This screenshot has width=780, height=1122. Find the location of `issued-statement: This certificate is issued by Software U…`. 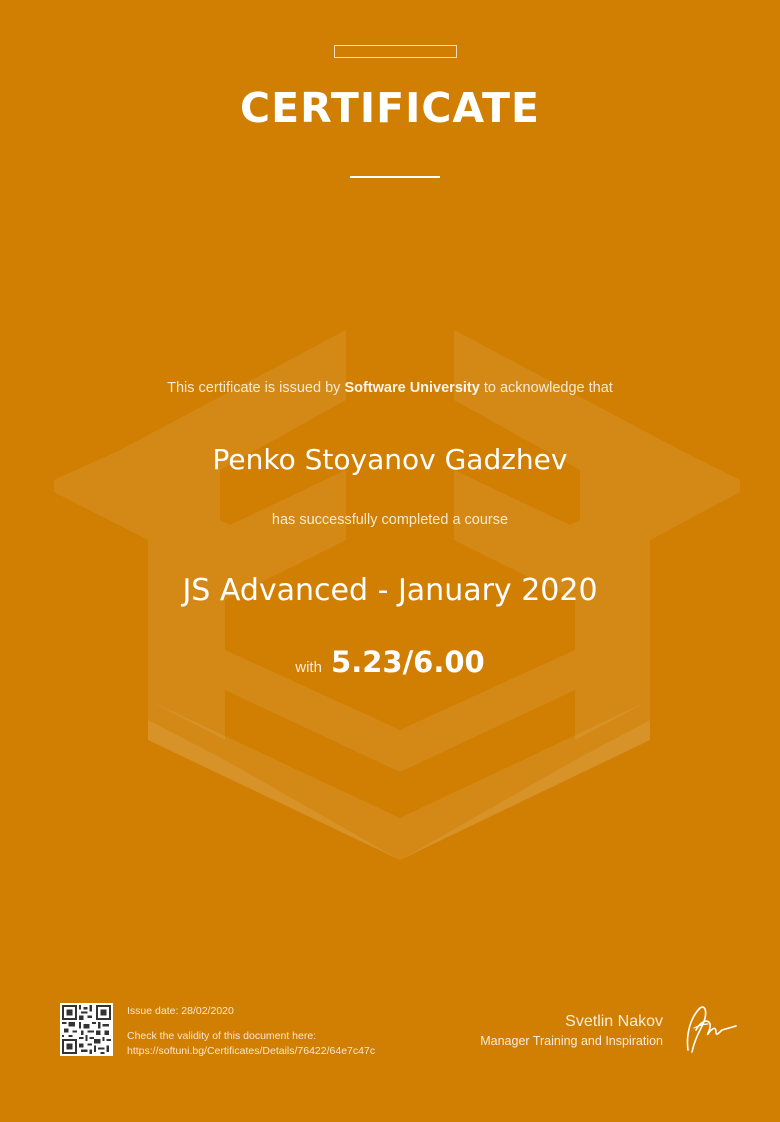

issued-statement: This certificate is issued by Software U… is located at coordinates (390, 388).